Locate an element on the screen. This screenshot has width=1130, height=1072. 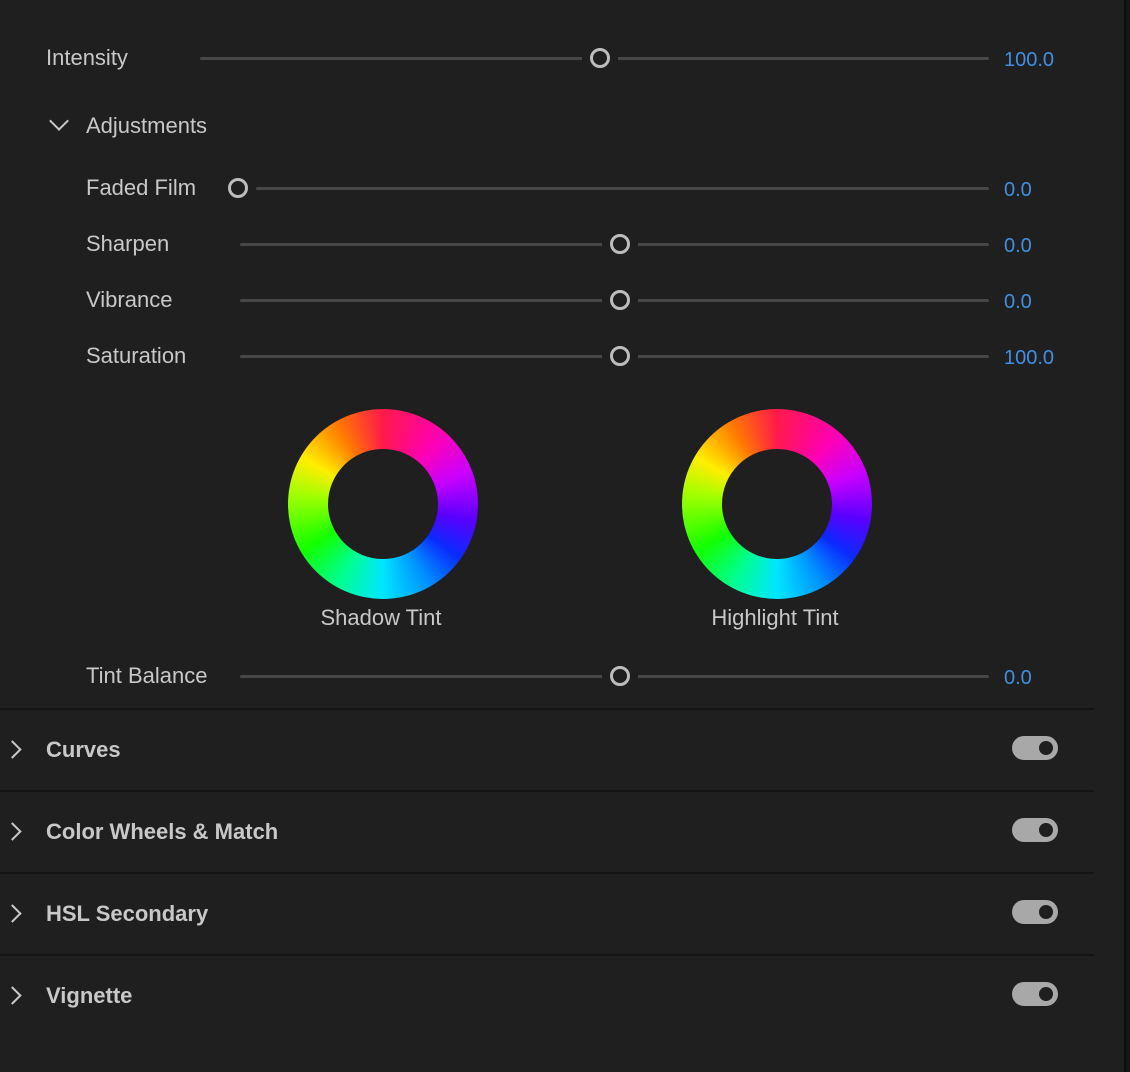
section-hsl-secondary-title: HSL Secondary is located at coordinates (127, 913).